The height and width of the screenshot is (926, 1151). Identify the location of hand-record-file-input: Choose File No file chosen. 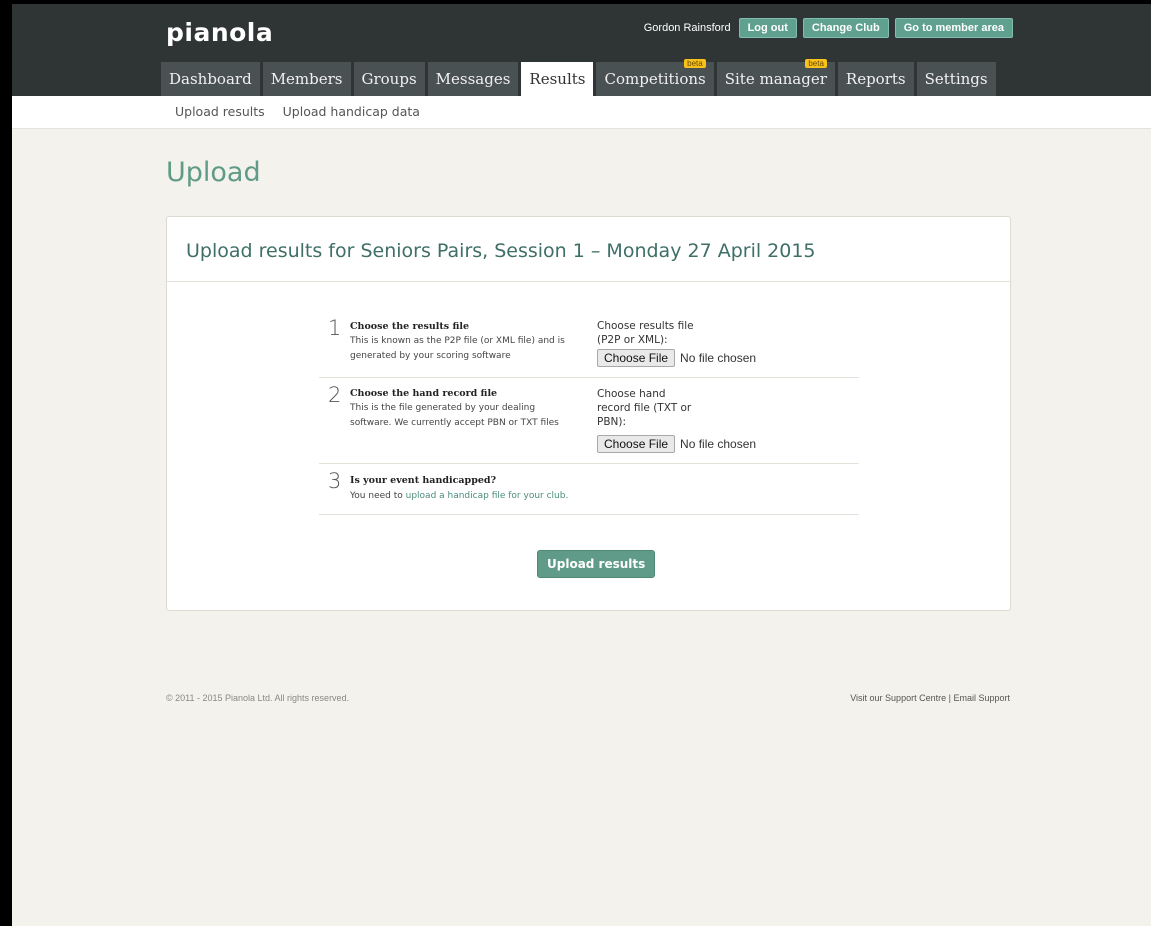
(676, 444).